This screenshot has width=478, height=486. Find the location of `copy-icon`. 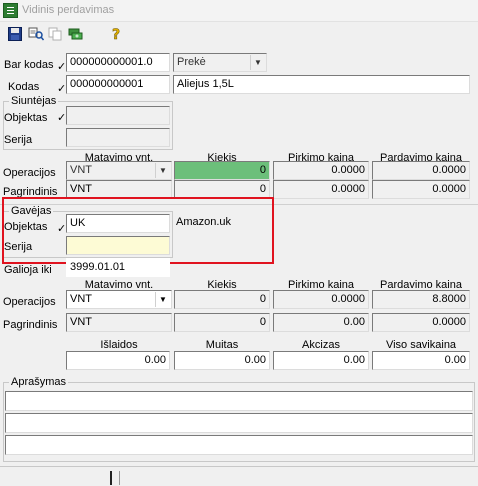

copy-icon is located at coordinates (55, 33).